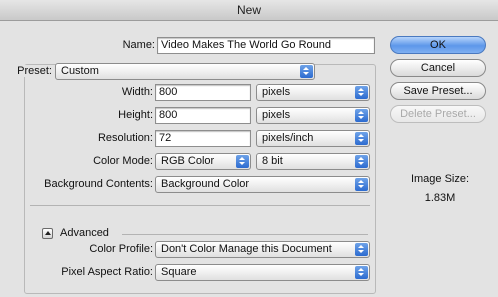 This screenshot has height=297, width=498. Describe the element at coordinates (98, 184) in the screenshot. I see `background-label: Background Contents:` at that location.